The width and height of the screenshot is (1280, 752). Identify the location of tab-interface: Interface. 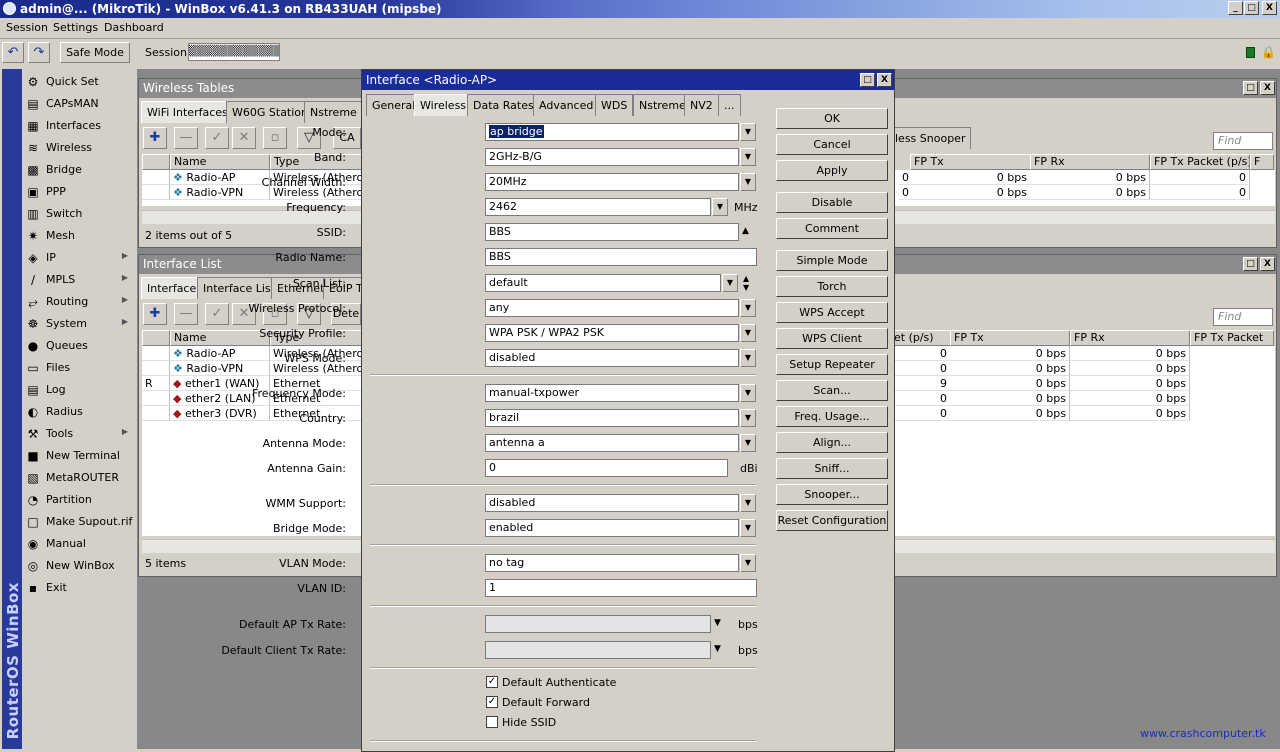
(172, 288).